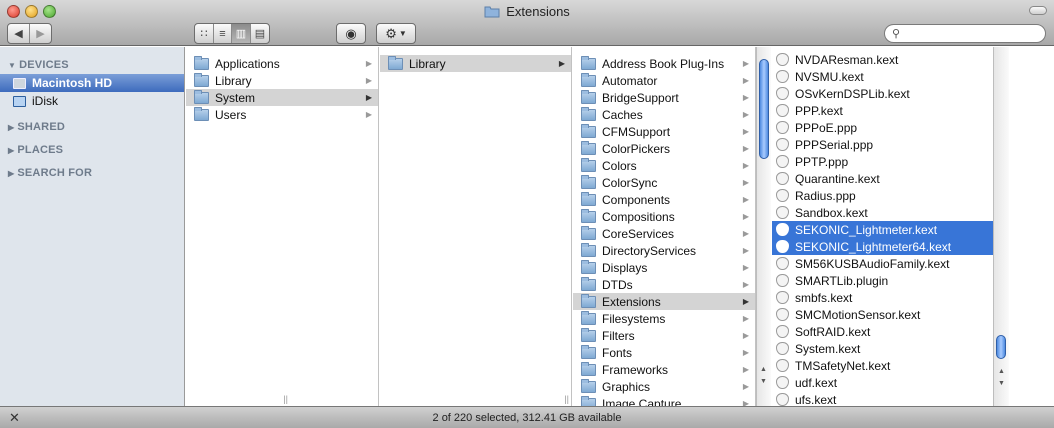 This screenshot has width=1054, height=428. What do you see at coordinates (664, 352) in the screenshot?
I see `list-item: Fonts ▶` at bounding box center [664, 352].